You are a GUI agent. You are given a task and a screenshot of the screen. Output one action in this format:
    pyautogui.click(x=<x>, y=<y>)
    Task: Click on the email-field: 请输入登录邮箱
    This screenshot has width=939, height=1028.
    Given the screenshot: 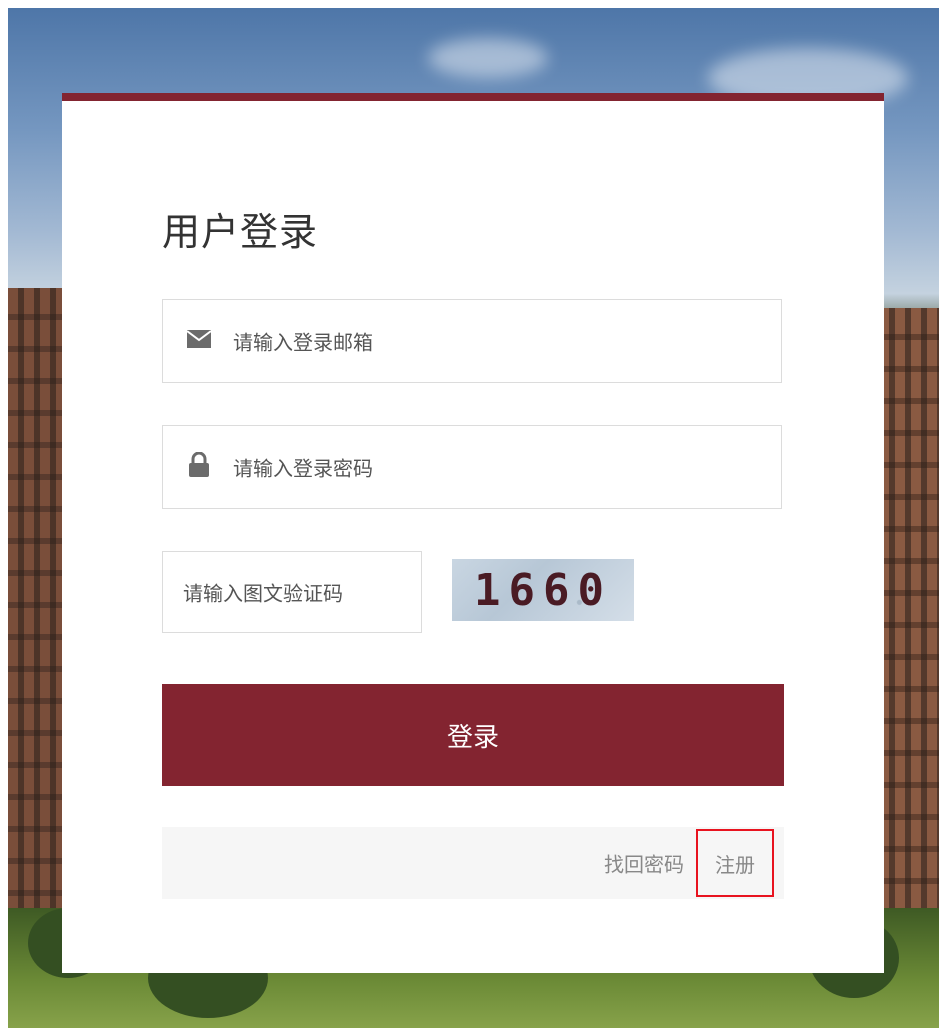 What is the action you would take?
    pyautogui.click(x=472, y=341)
    